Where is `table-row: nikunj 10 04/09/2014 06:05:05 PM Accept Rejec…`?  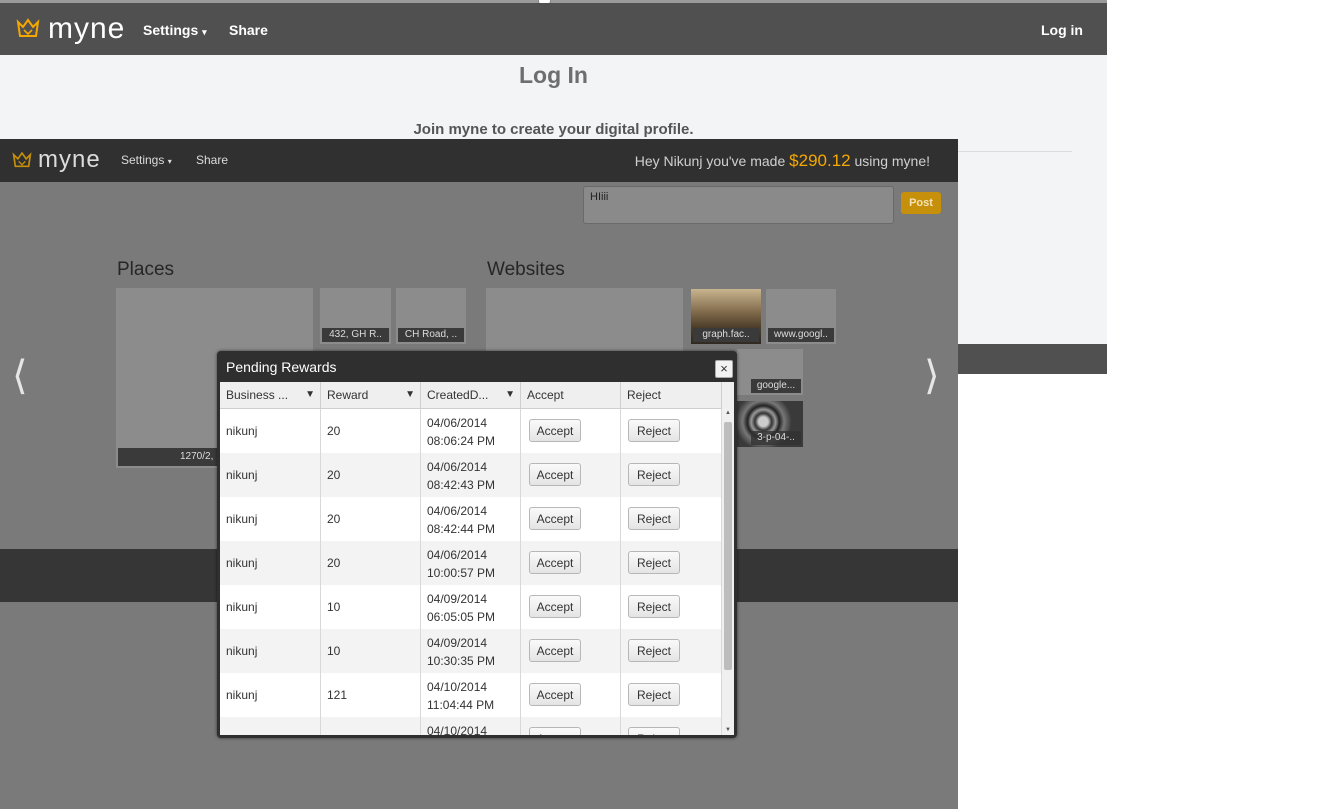 table-row: nikunj 10 04/09/2014 06:05:05 PM Accept Rejec… is located at coordinates (471, 607).